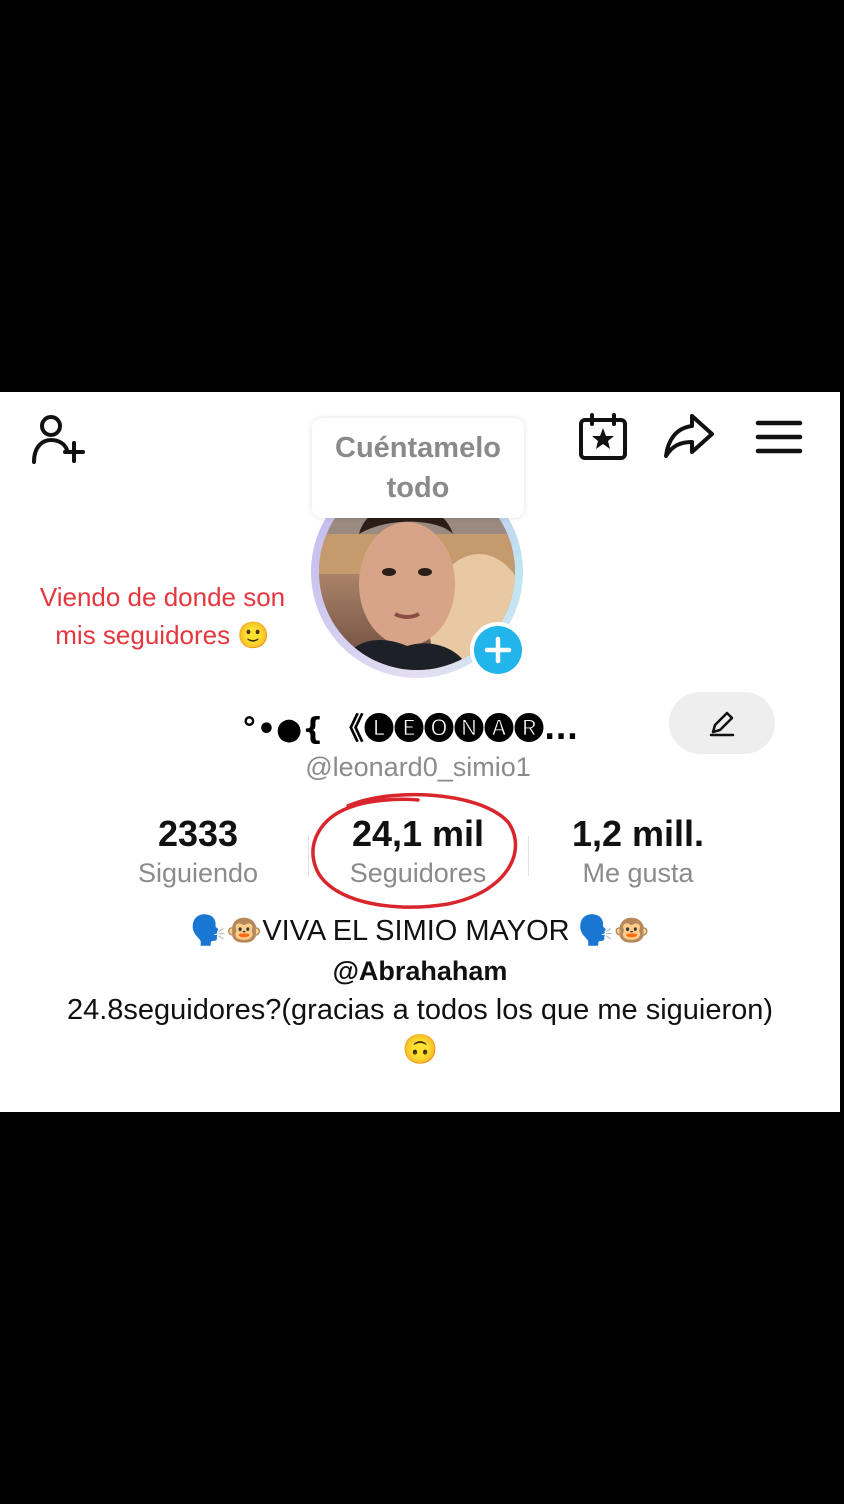  Describe the element at coordinates (198, 873) in the screenshot. I see `following-label: Siguiendo` at that location.